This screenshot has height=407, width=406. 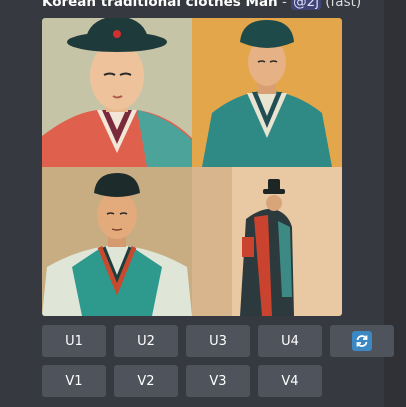 I want to click on upscale-button-2: U2, so click(x=146, y=341).